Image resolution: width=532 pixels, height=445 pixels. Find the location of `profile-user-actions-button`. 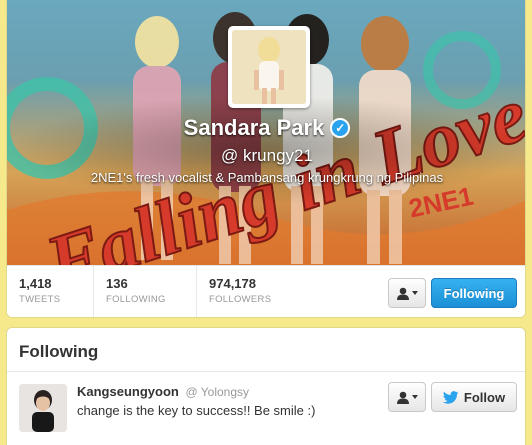

profile-user-actions-button is located at coordinates (407, 293).